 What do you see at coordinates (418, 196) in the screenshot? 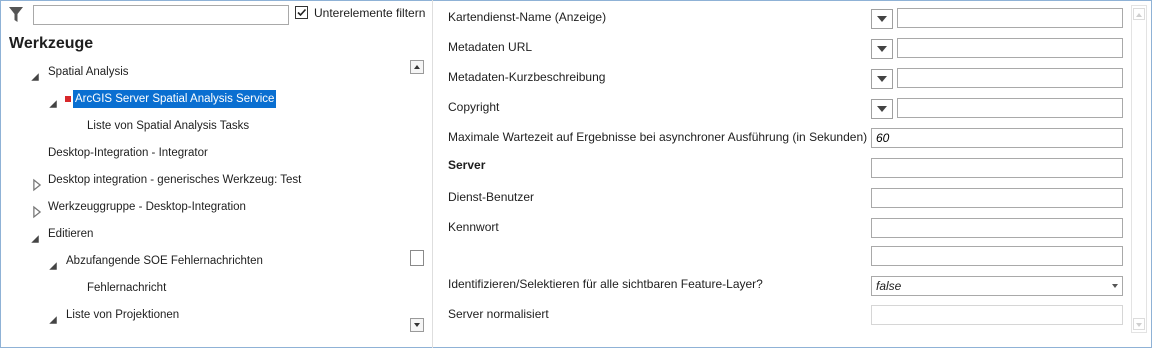
I see `tree-scrollbar` at bounding box center [418, 196].